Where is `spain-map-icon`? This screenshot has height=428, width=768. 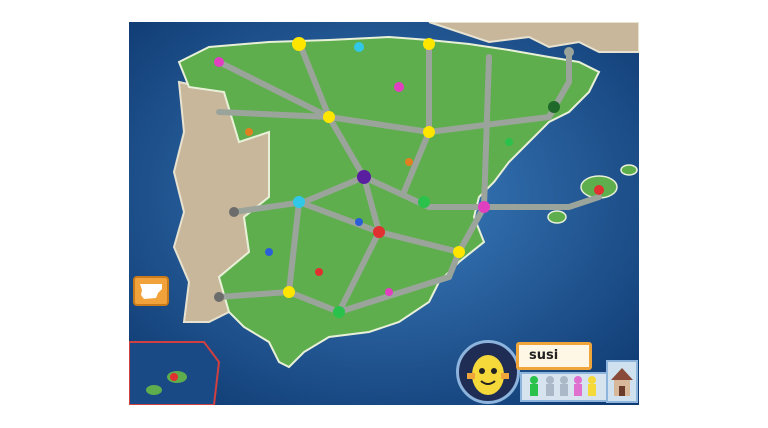 spain-map-icon is located at coordinates (151, 291).